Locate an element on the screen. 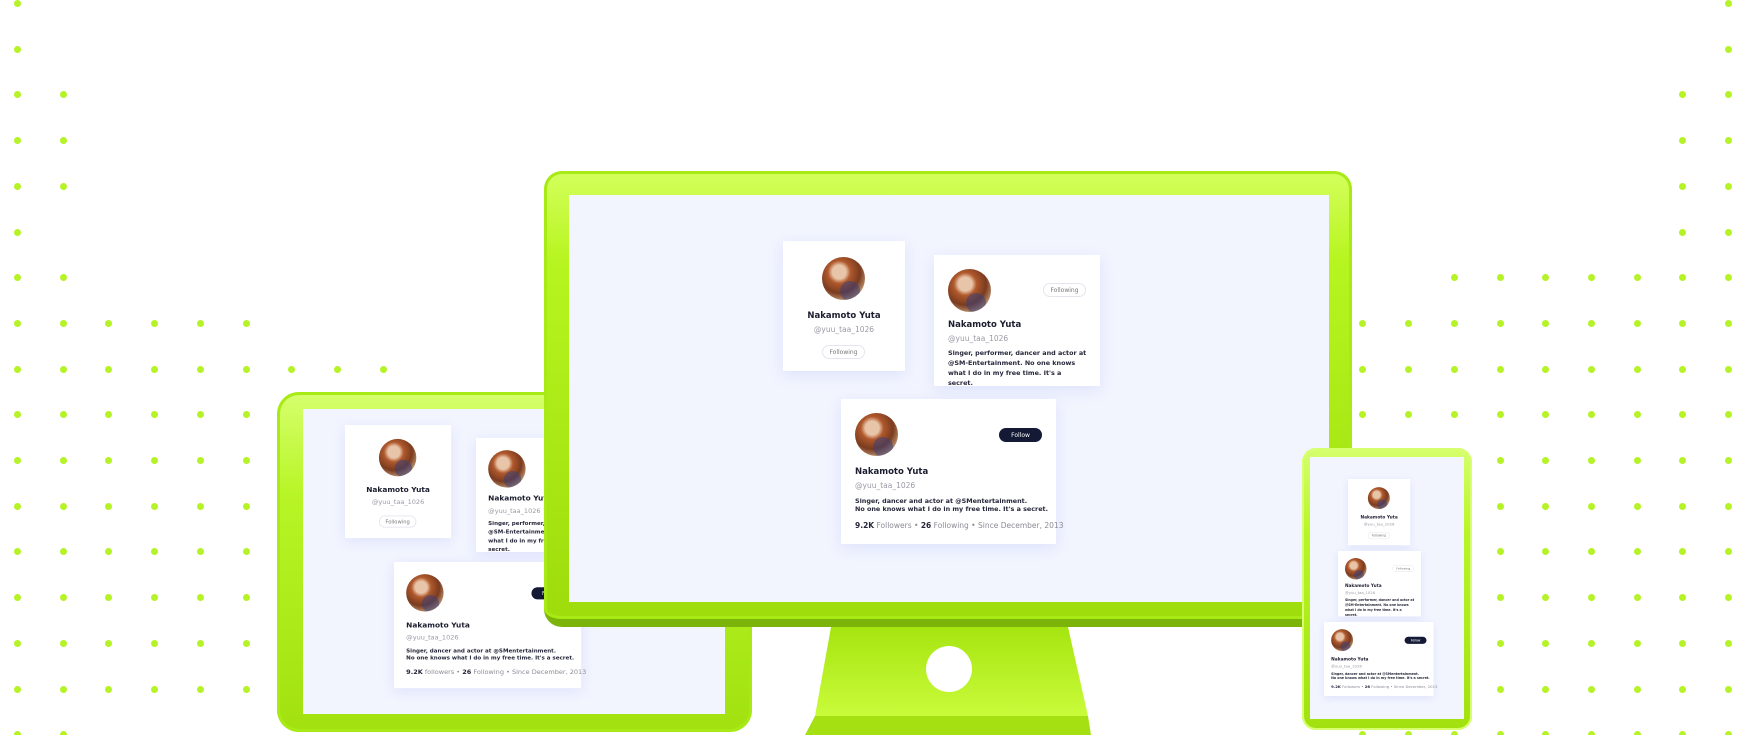  monitor-logo-circle is located at coordinates (949, 669).